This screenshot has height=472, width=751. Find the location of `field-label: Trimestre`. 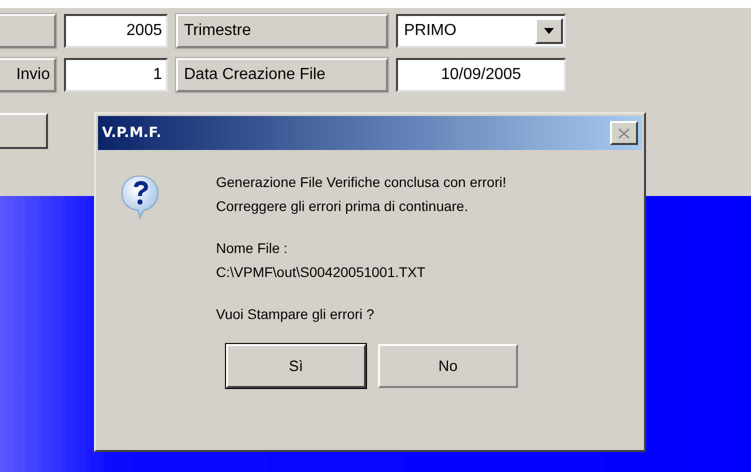

field-label: Trimestre is located at coordinates (282, 31).